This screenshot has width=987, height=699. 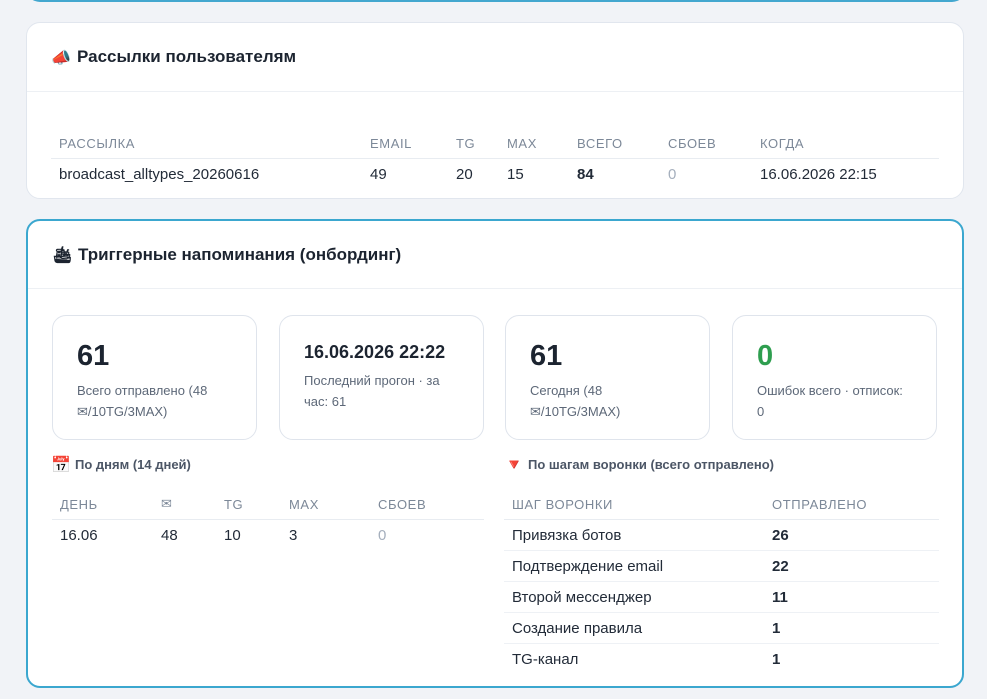 What do you see at coordinates (232, 535) in the screenshot?
I see `tg-count: 10` at bounding box center [232, 535].